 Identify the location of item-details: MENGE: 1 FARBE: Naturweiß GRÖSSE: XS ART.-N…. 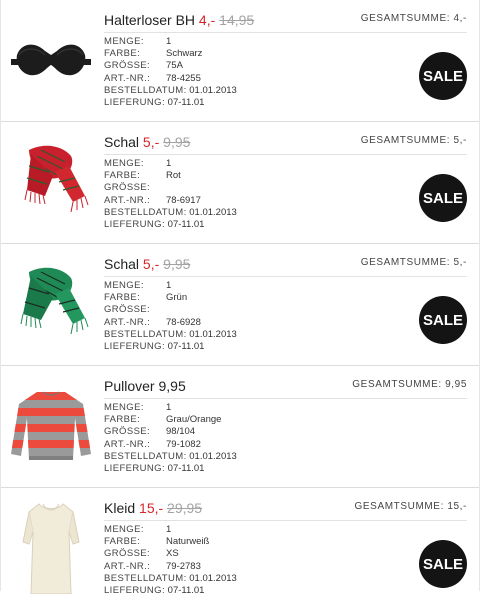
(170, 560).